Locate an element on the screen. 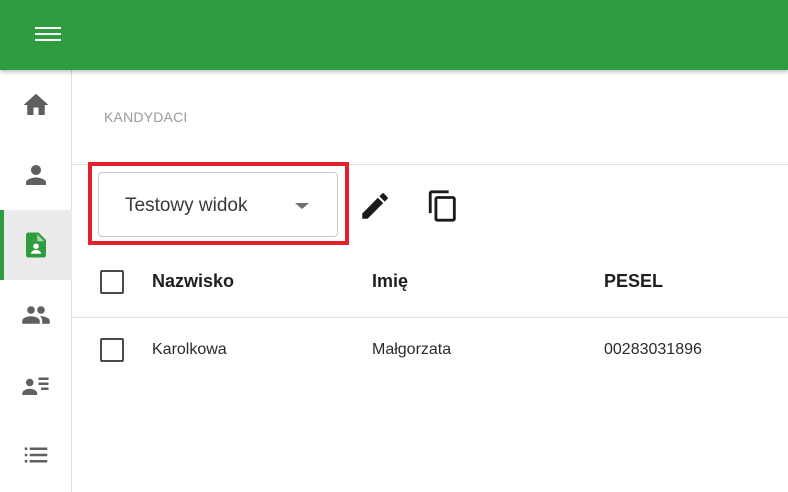 The width and height of the screenshot is (788, 492). view-select-dropdown: Testowy widok is located at coordinates (218, 204).